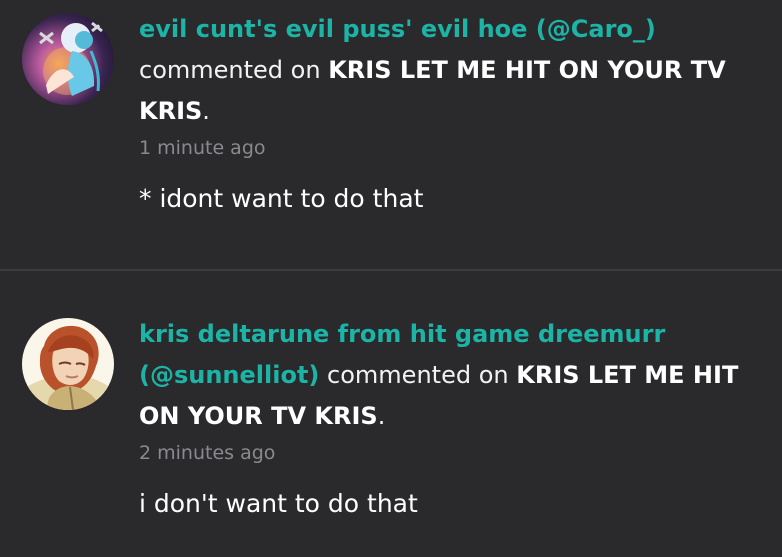 The height and width of the screenshot is (557, 782). I want to click on timestamp: 1 minute ago, so click(202, 148).